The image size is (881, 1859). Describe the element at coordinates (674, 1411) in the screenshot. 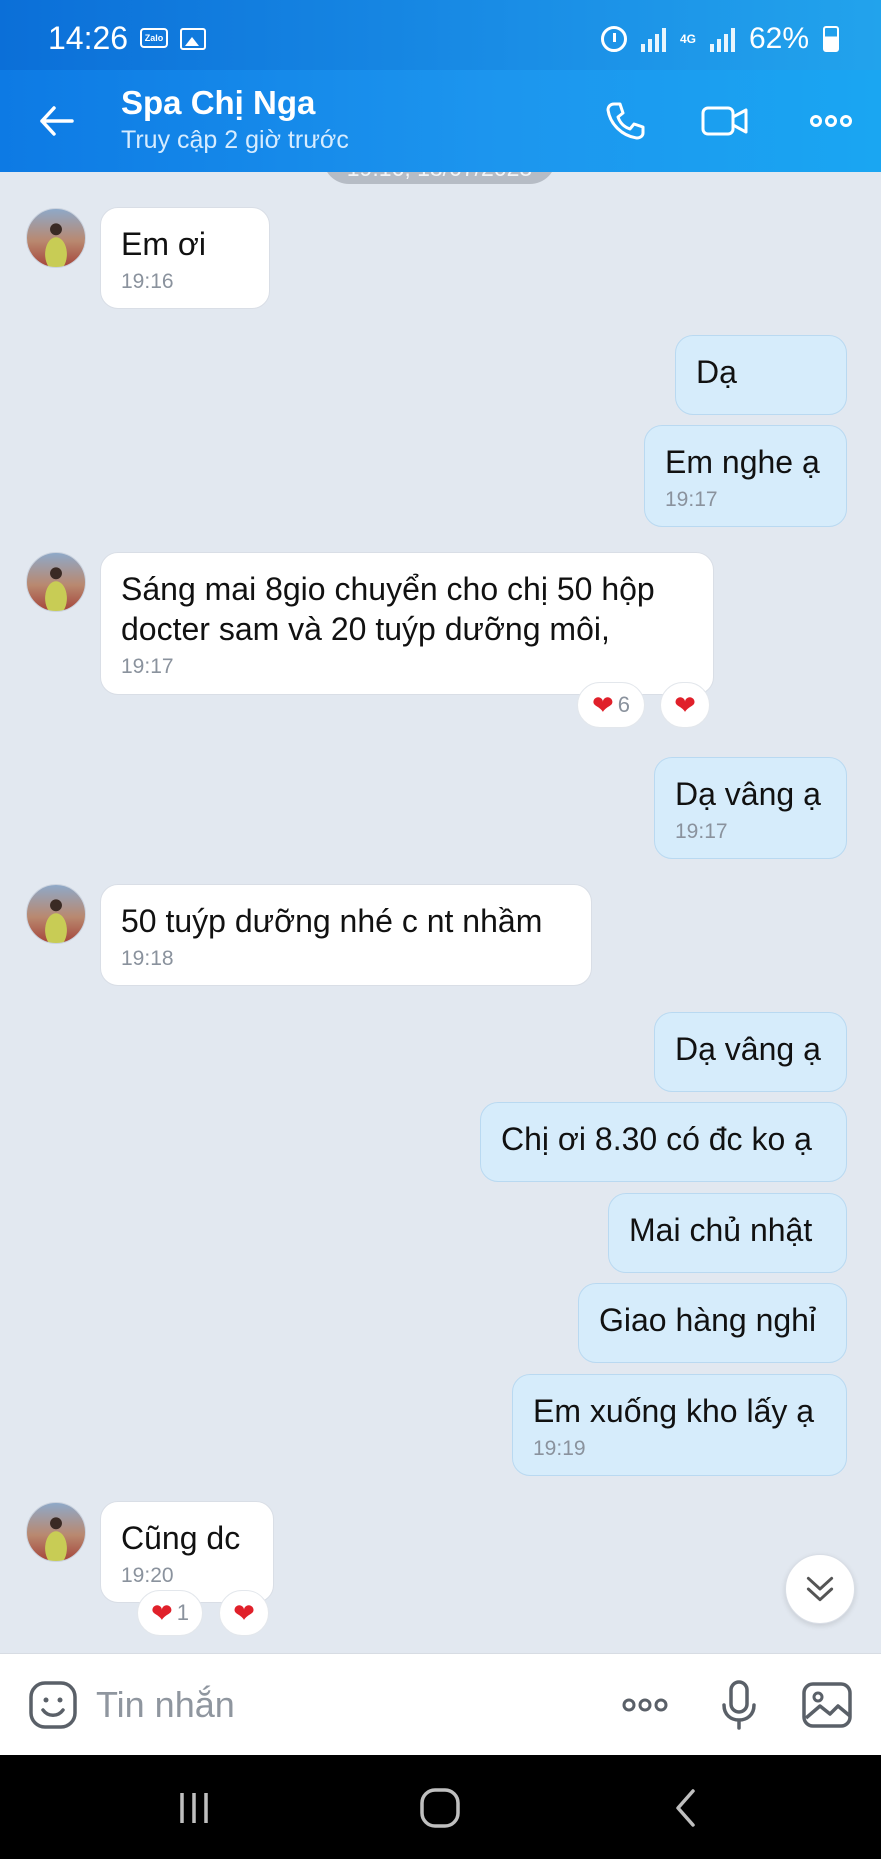

I see `message-text: Em xuống kho lấy ạ` at that location.